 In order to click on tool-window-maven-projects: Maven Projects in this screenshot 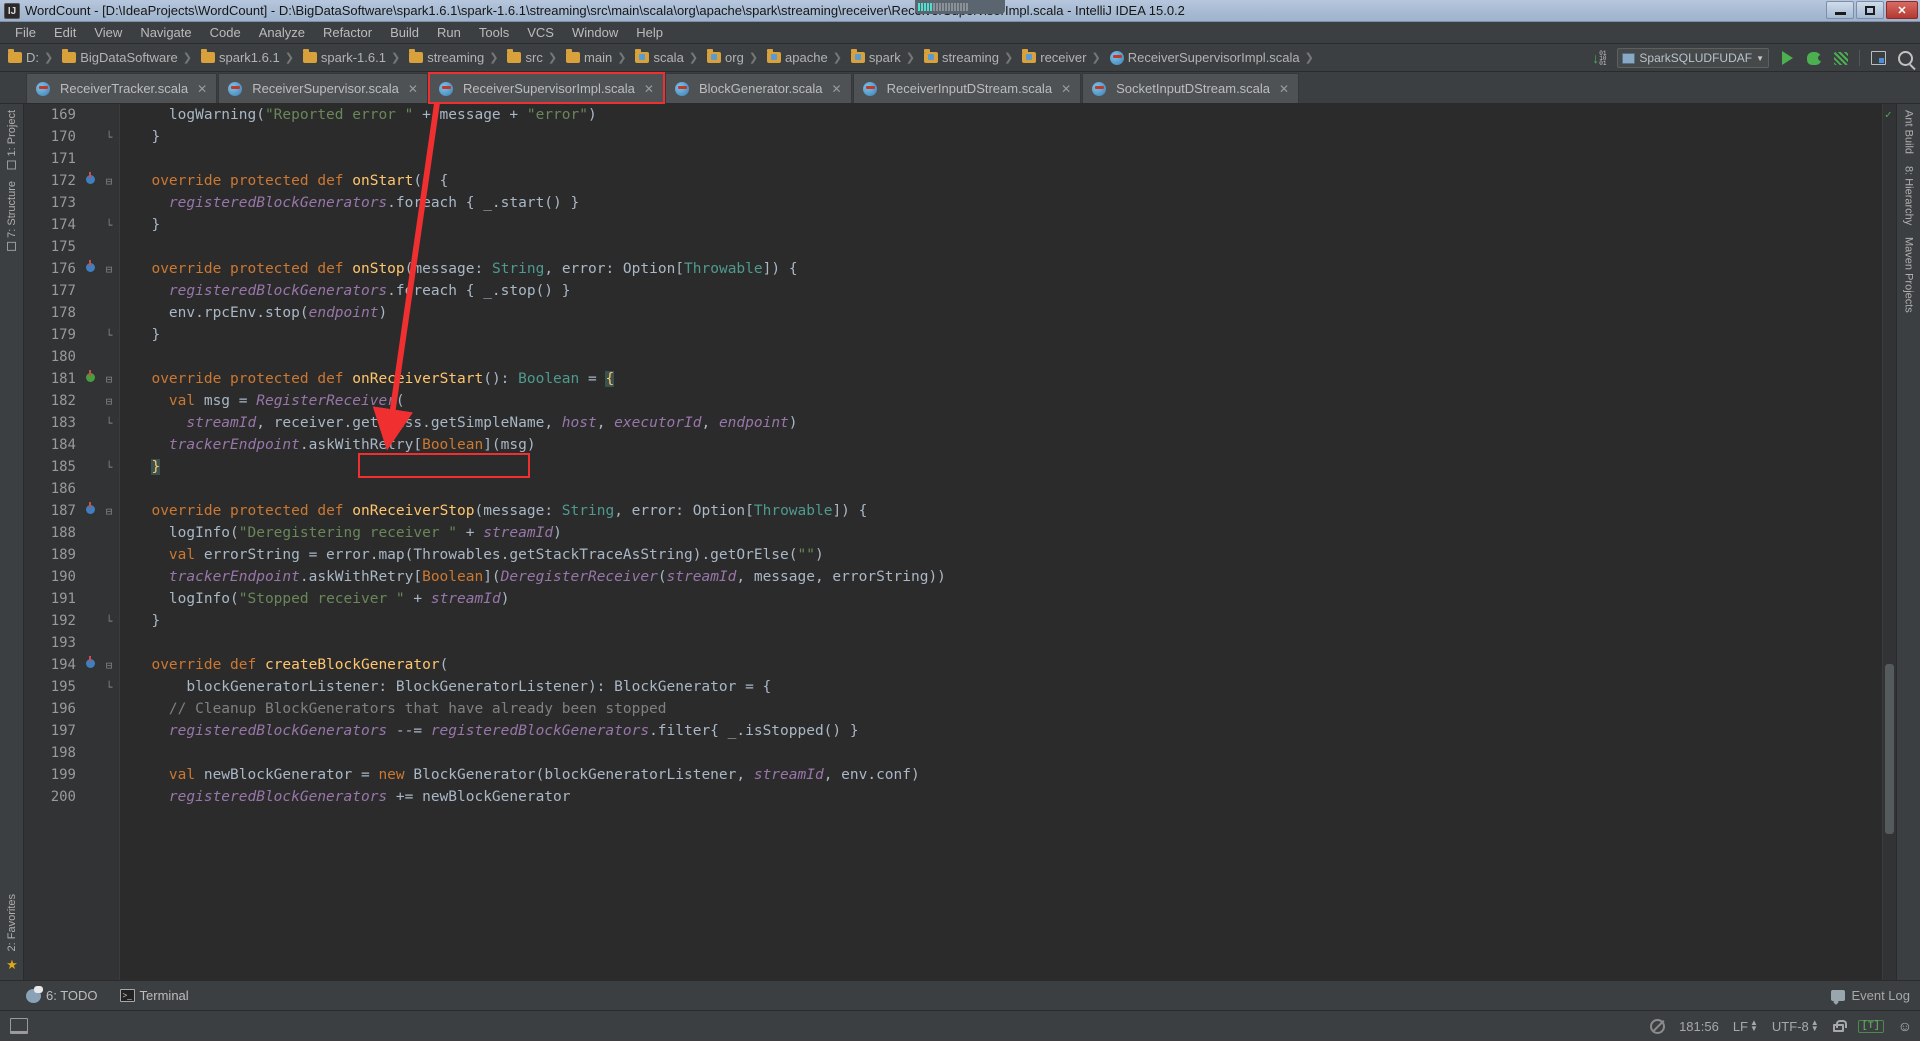, I will do `click(1909, 275)`.